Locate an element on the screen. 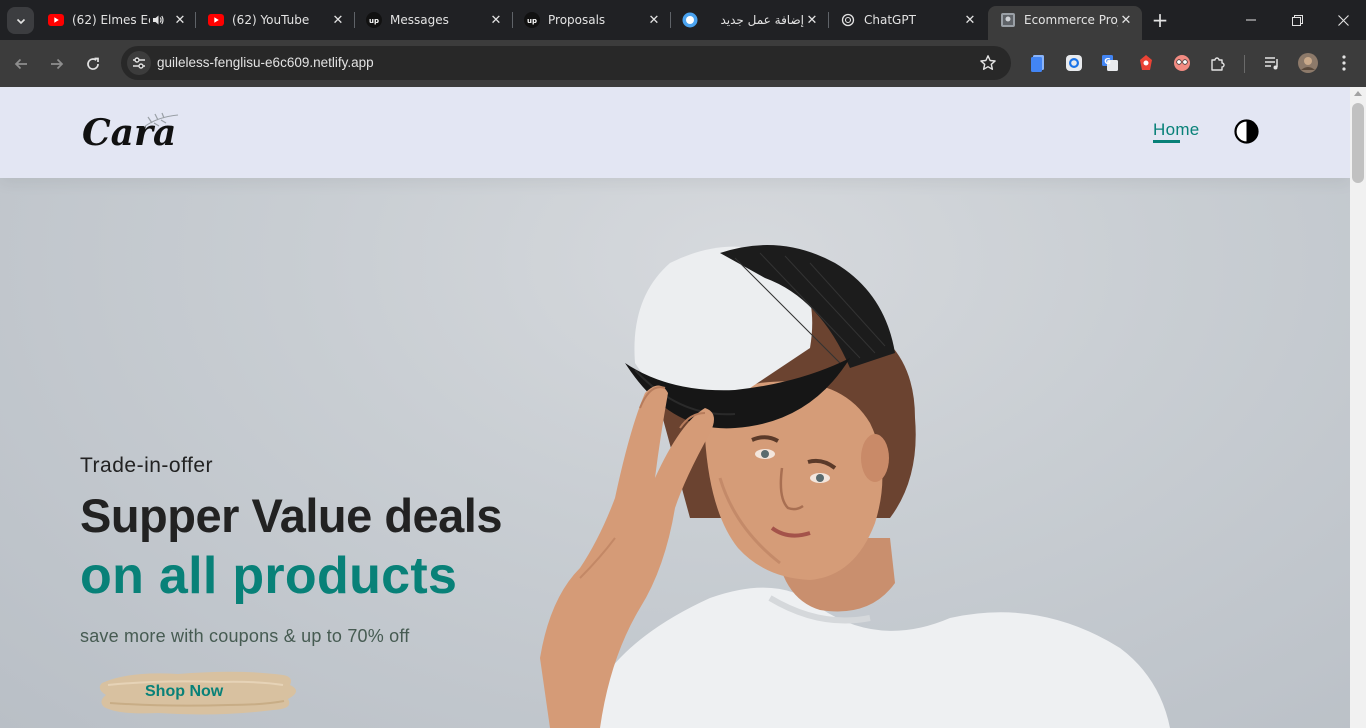 The height and width of the screenshot is (728, 1366). tab-title: إضافة عمل جديد is located at coordinates (762, 20).